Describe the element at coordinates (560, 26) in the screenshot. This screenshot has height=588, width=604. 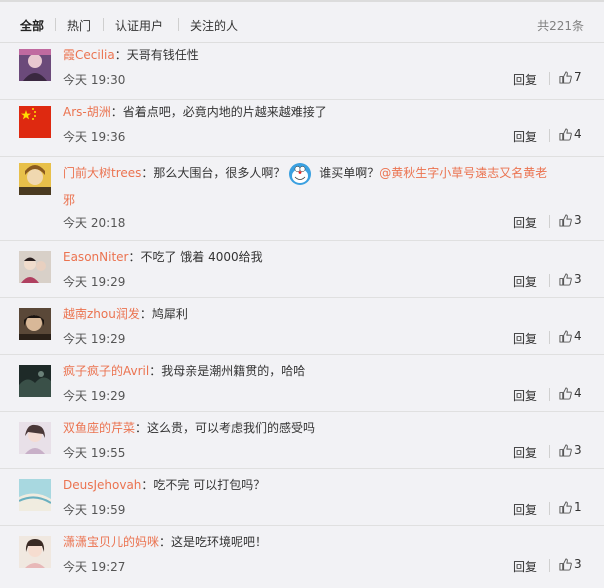
I see `total-count: 共221条` at that location.